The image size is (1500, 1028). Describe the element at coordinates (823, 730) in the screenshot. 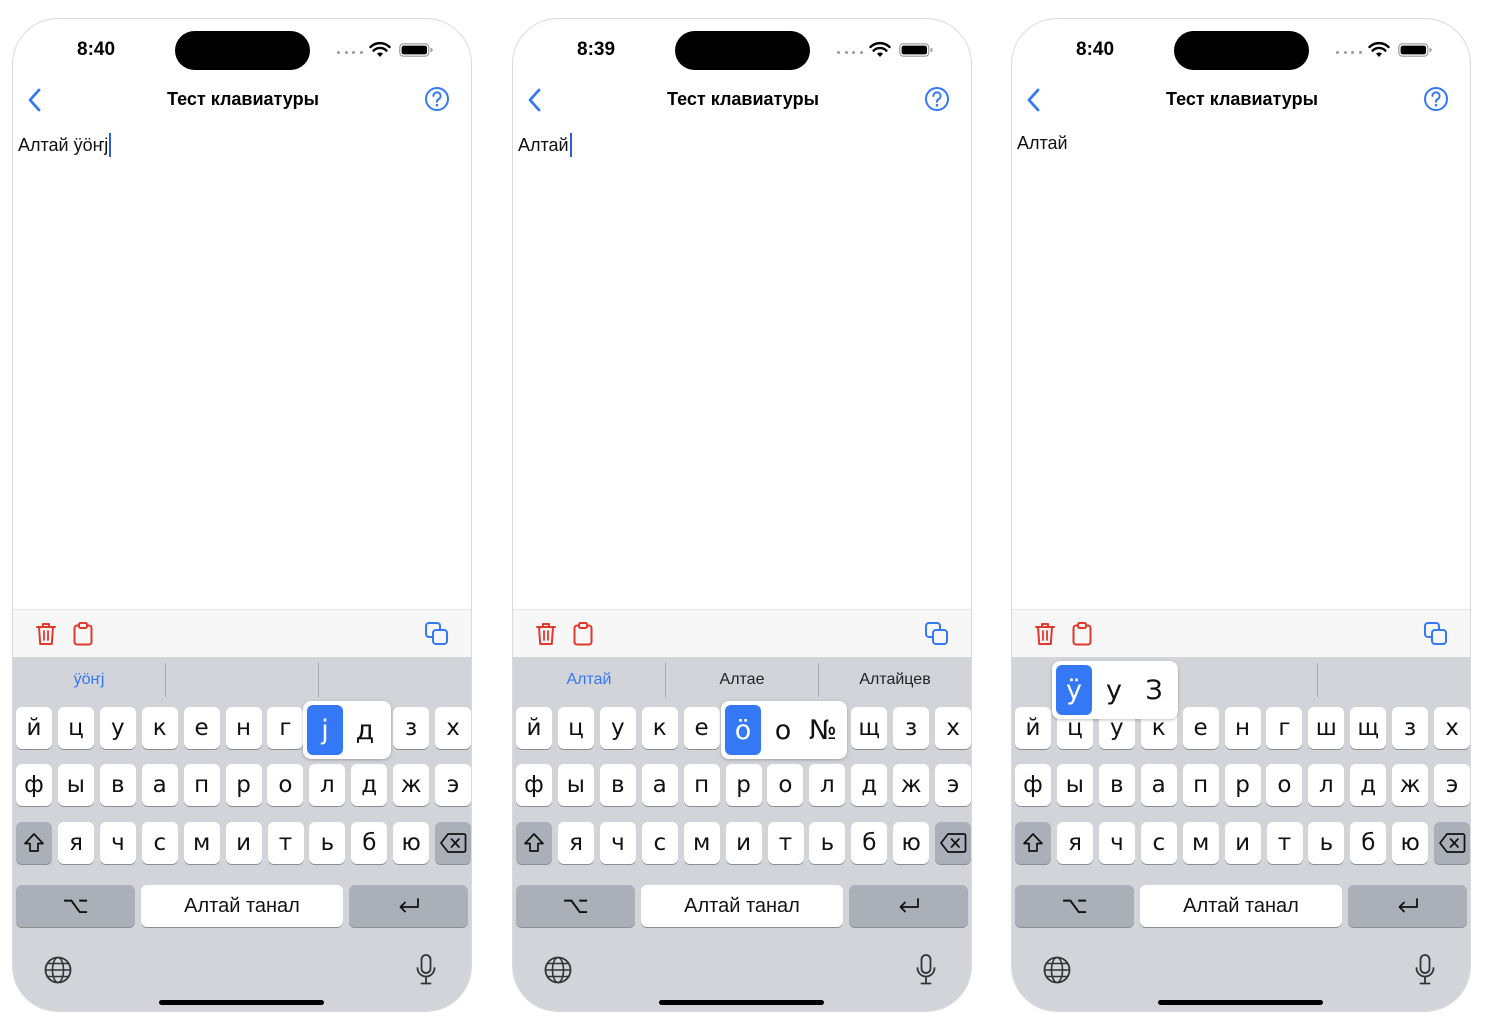

I see `popup-char-3: №` at that location.